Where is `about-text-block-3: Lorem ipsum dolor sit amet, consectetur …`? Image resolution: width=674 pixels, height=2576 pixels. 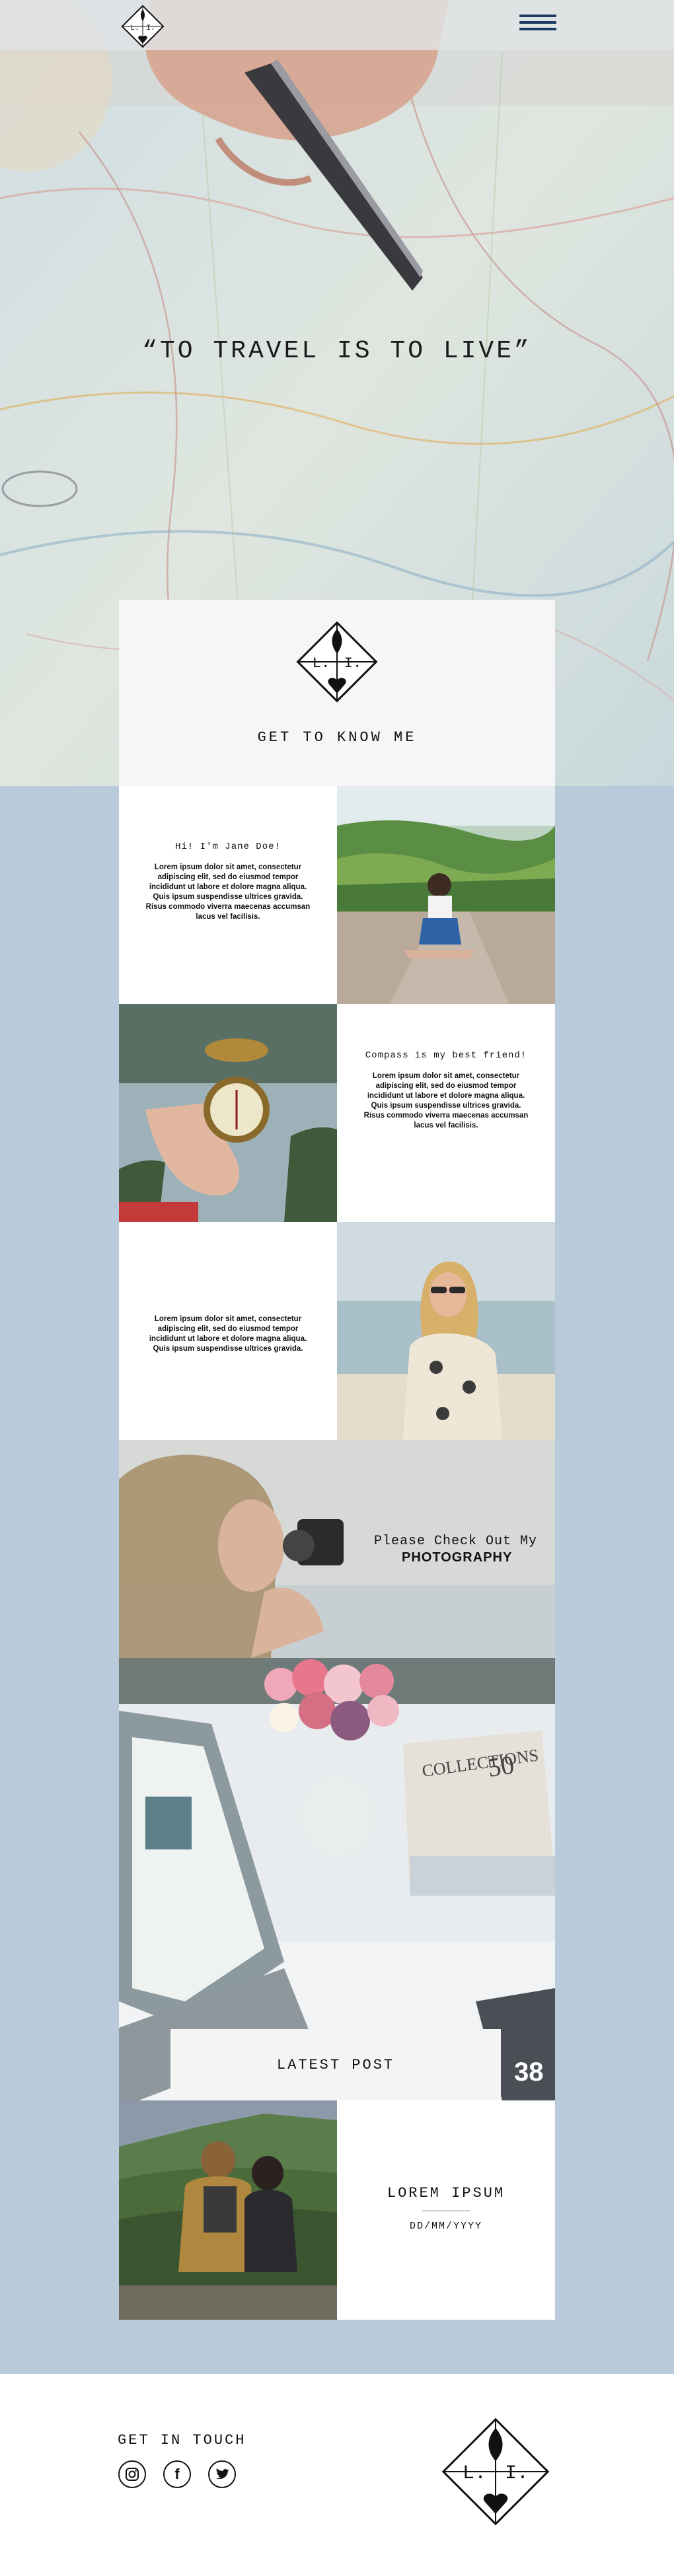
about-text-block-3: Lorem ipsum dolor sit amet, consectetur … is located at coordinates (228, 1331).